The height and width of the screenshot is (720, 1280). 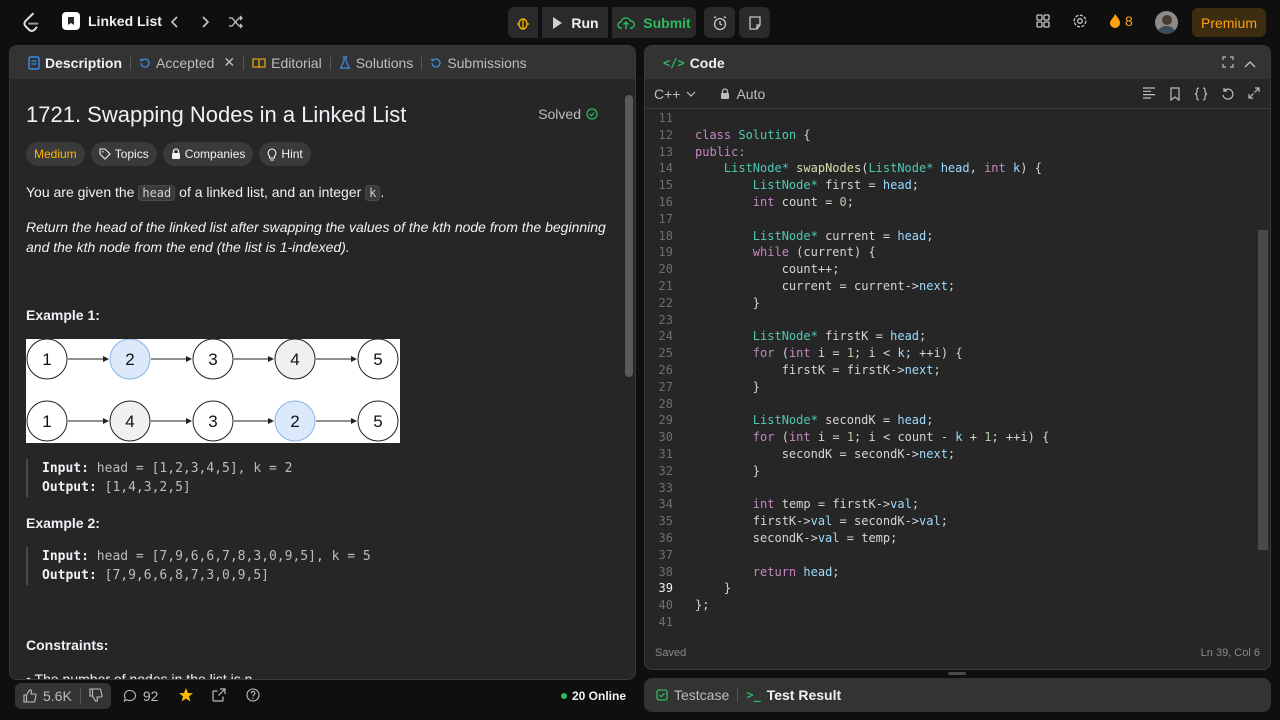 I want to click on tab-test-result: >_ Test Result, so click(x=793, y=695).